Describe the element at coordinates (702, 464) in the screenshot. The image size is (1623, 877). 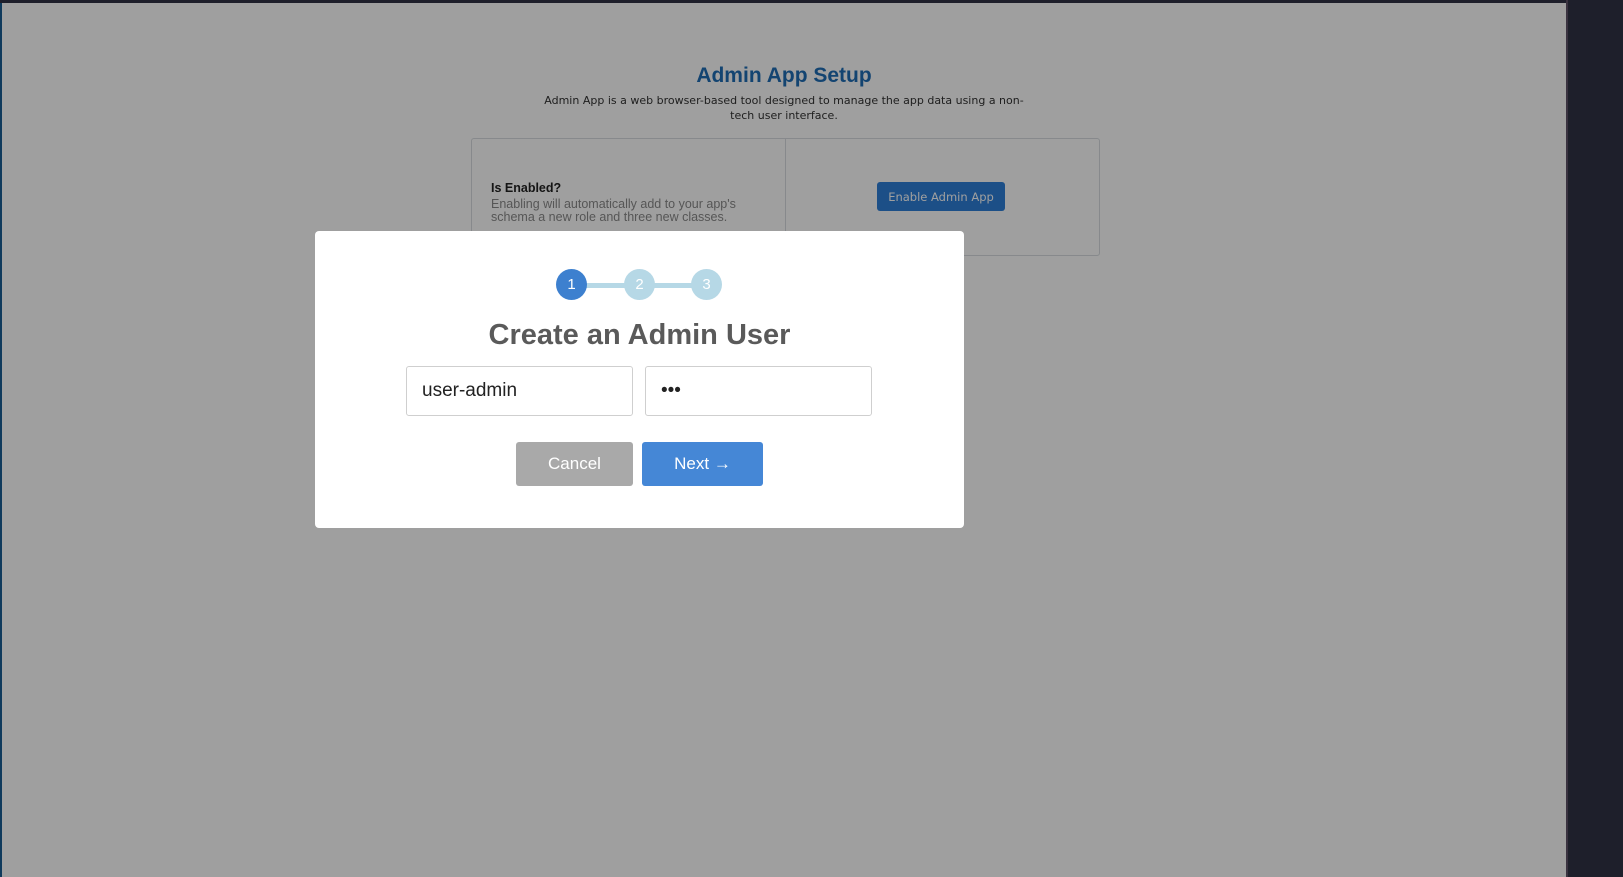
I see `next-button: Next →` at that location.